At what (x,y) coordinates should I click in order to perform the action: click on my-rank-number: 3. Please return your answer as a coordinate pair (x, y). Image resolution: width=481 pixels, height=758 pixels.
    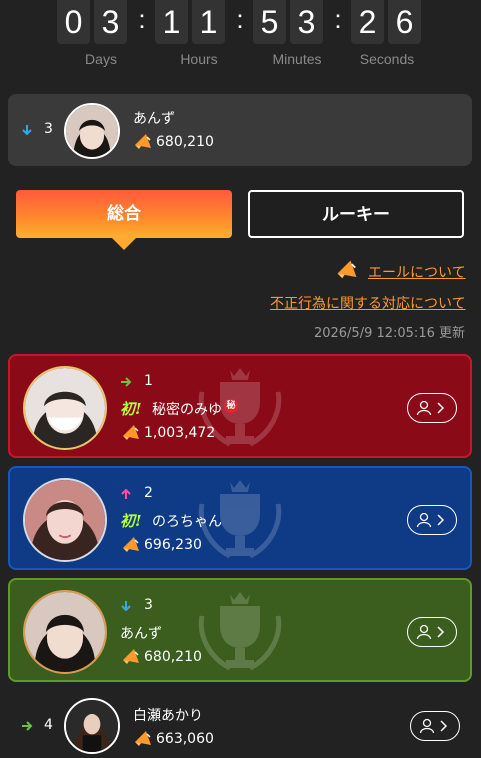
    Looking at the image, I should click on (48, 129).